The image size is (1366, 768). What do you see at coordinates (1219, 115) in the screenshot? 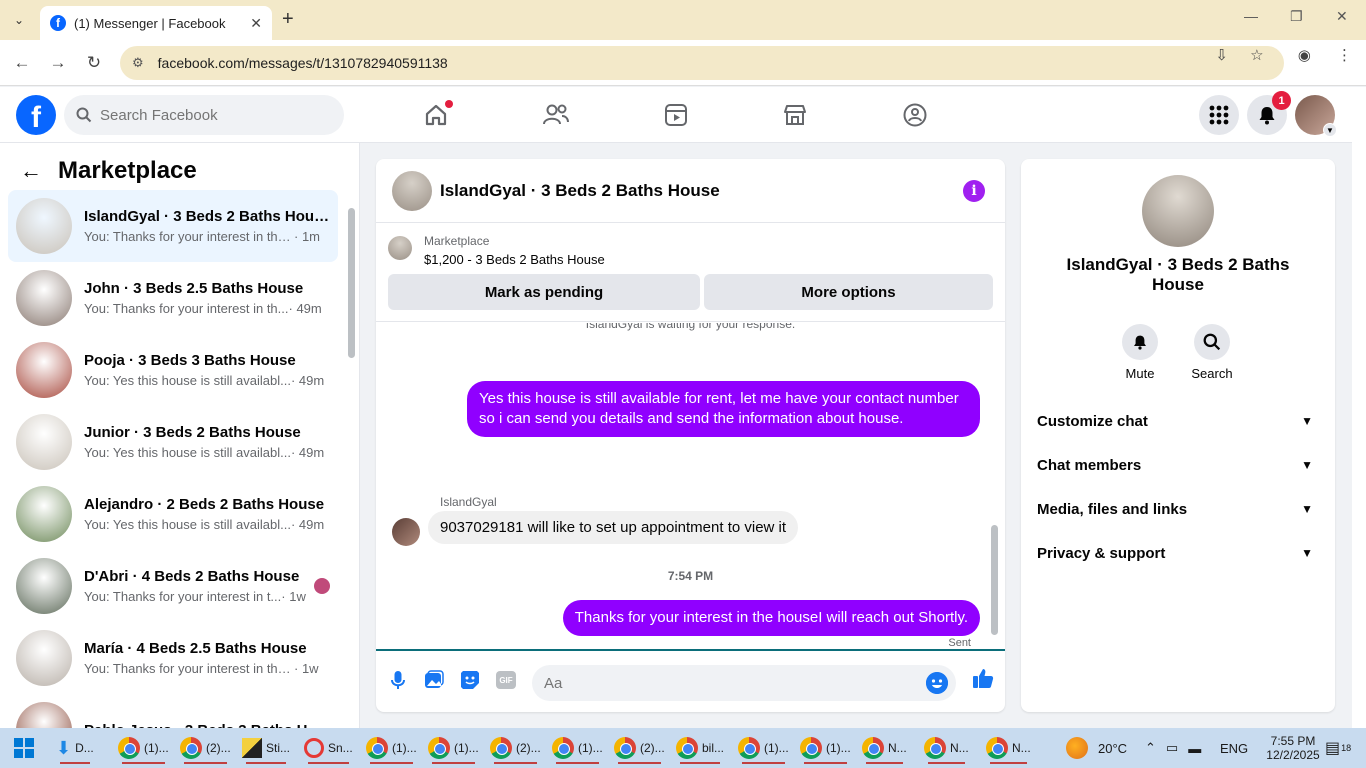
I see `menu-grid-button` at bounding box center [1219, 115].